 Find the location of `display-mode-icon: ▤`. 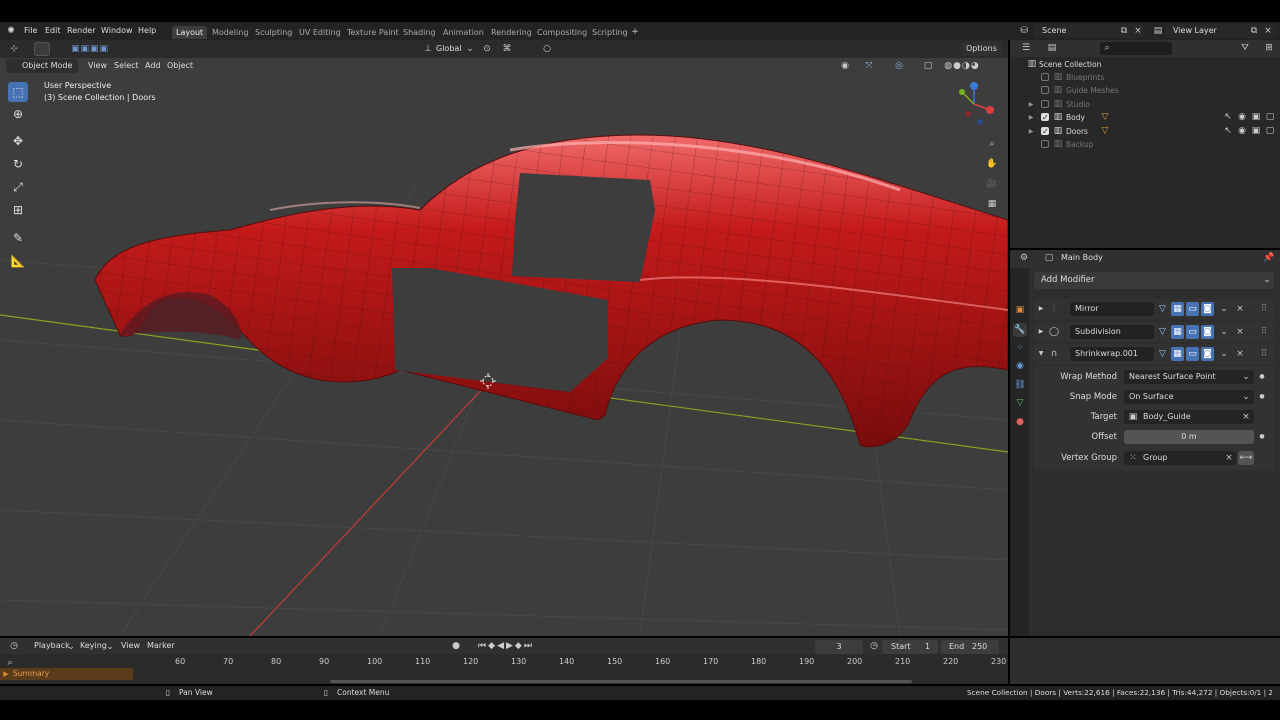

display-mode-icon: ▤ is located at coordinates (1052, 48).